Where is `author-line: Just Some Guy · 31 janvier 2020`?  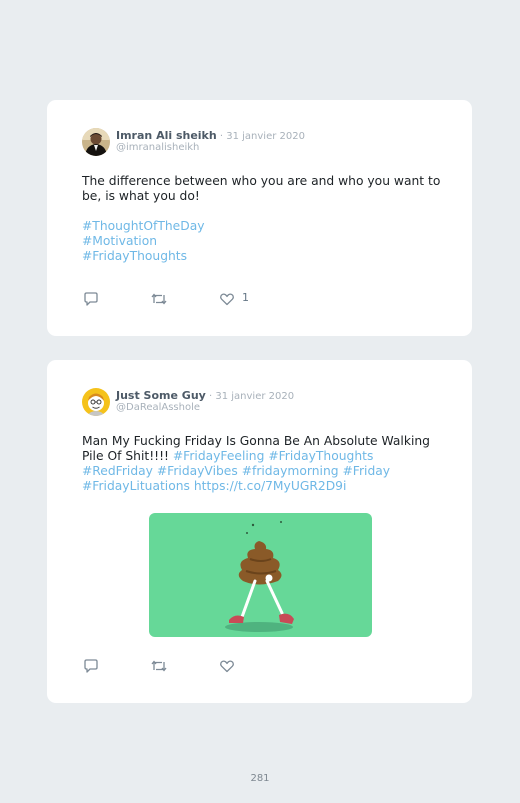
author-line: Just Some Guy · 31 janvier 2020 is located at coordinates (205, 395).